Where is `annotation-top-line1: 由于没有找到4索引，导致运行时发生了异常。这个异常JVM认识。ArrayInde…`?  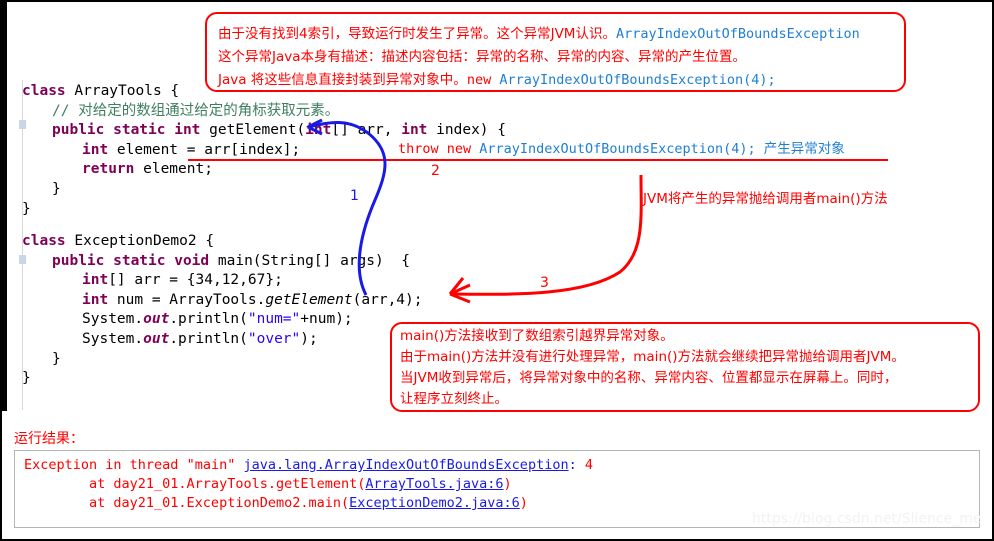 annotation-top-line1: 由于没有找到4索引，导致运行时发生了异常。这个异常JVM认识。ArrayInde… is located at coordinates (539, 34).